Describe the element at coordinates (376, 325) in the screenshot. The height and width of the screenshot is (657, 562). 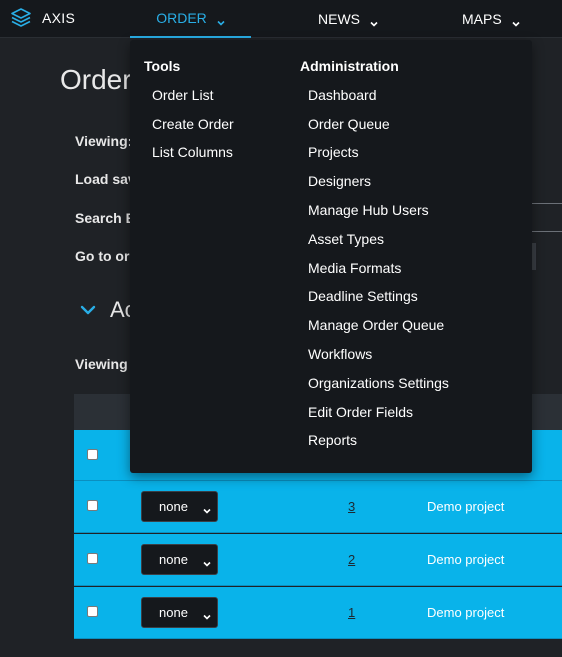
I see `menu-item-manage-order-queue: Manage Order Queue` at that location.